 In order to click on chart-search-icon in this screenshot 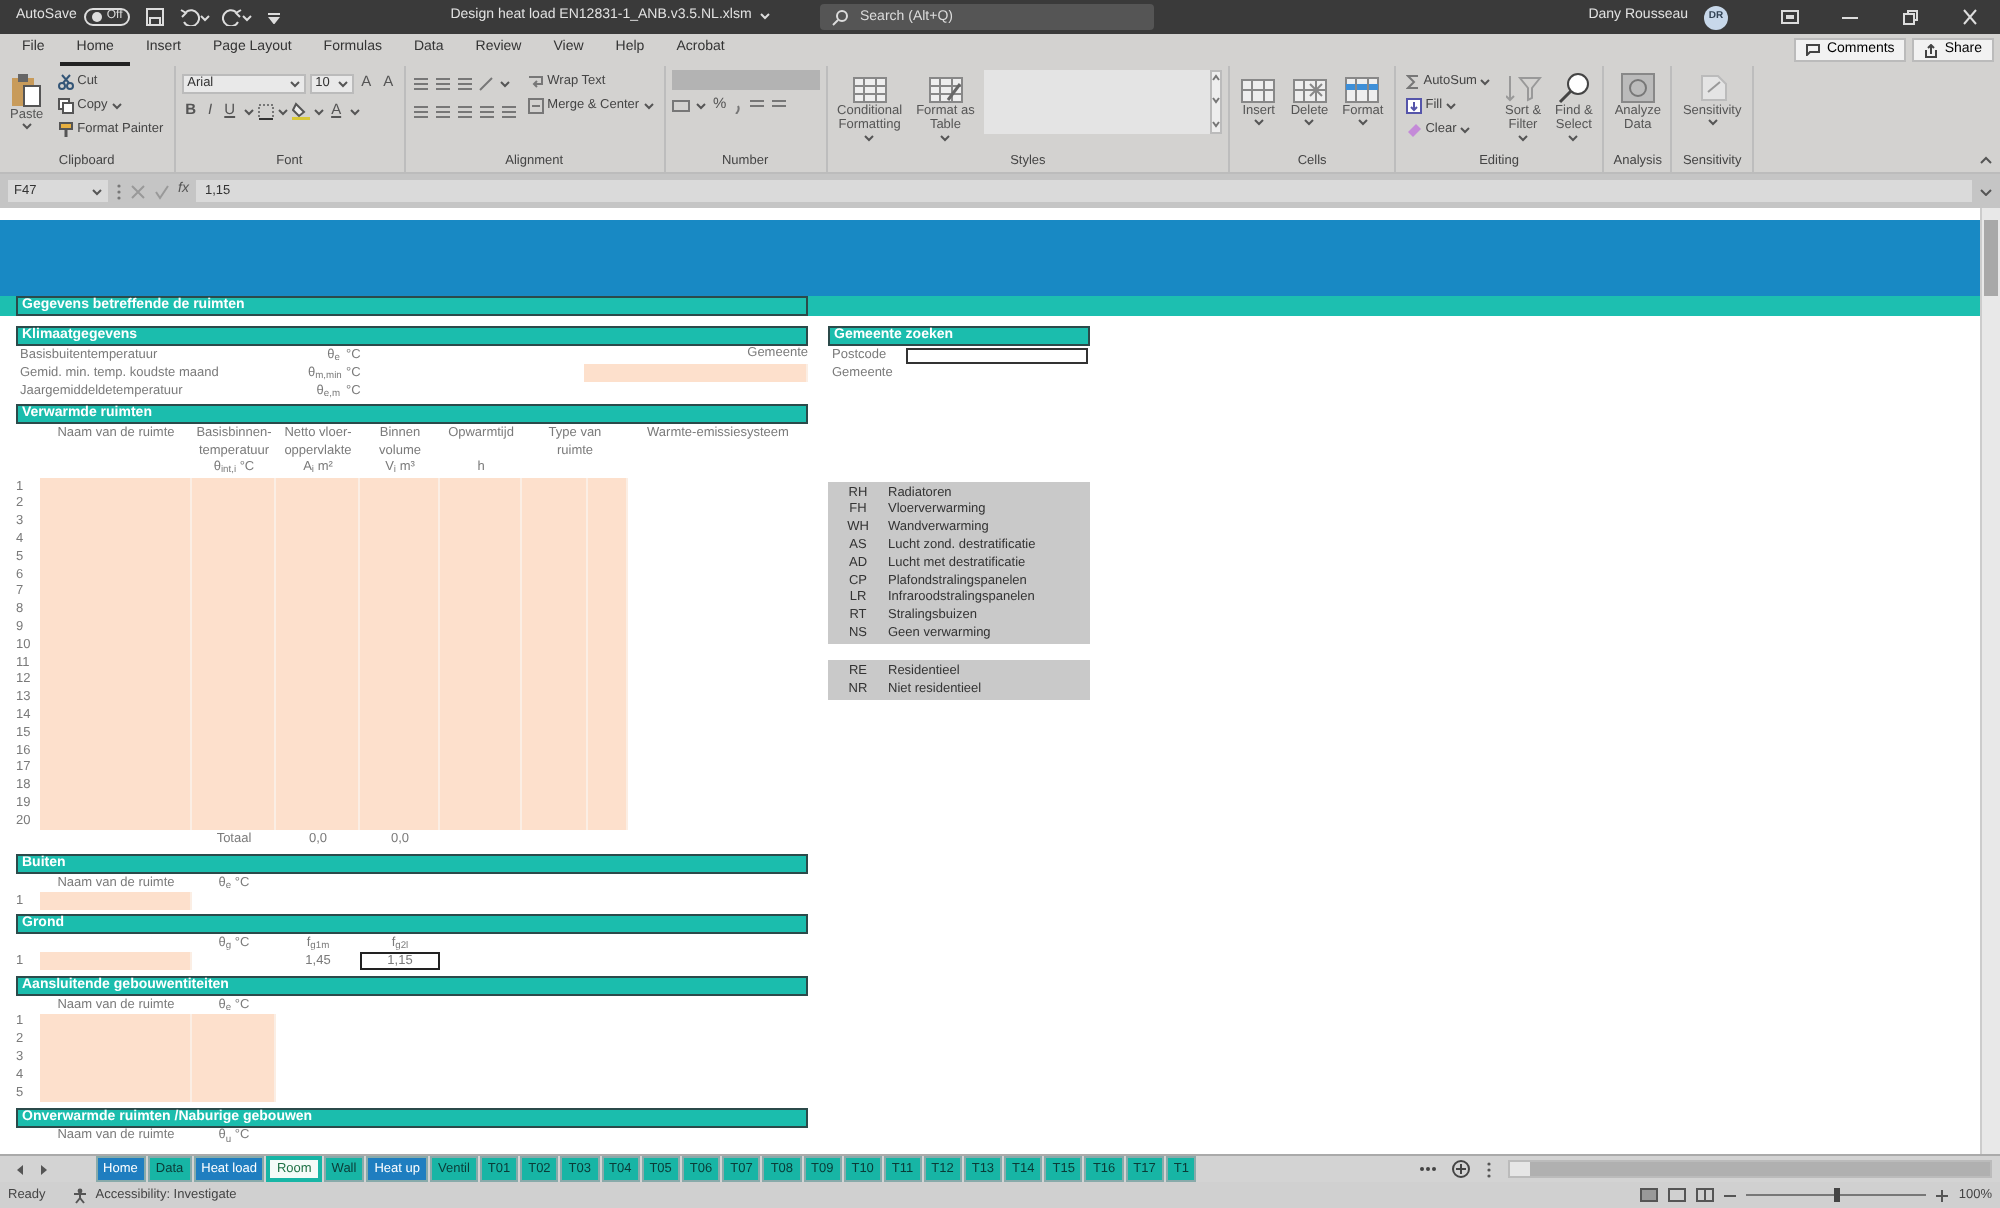, I will do `click(1637, 88)`.